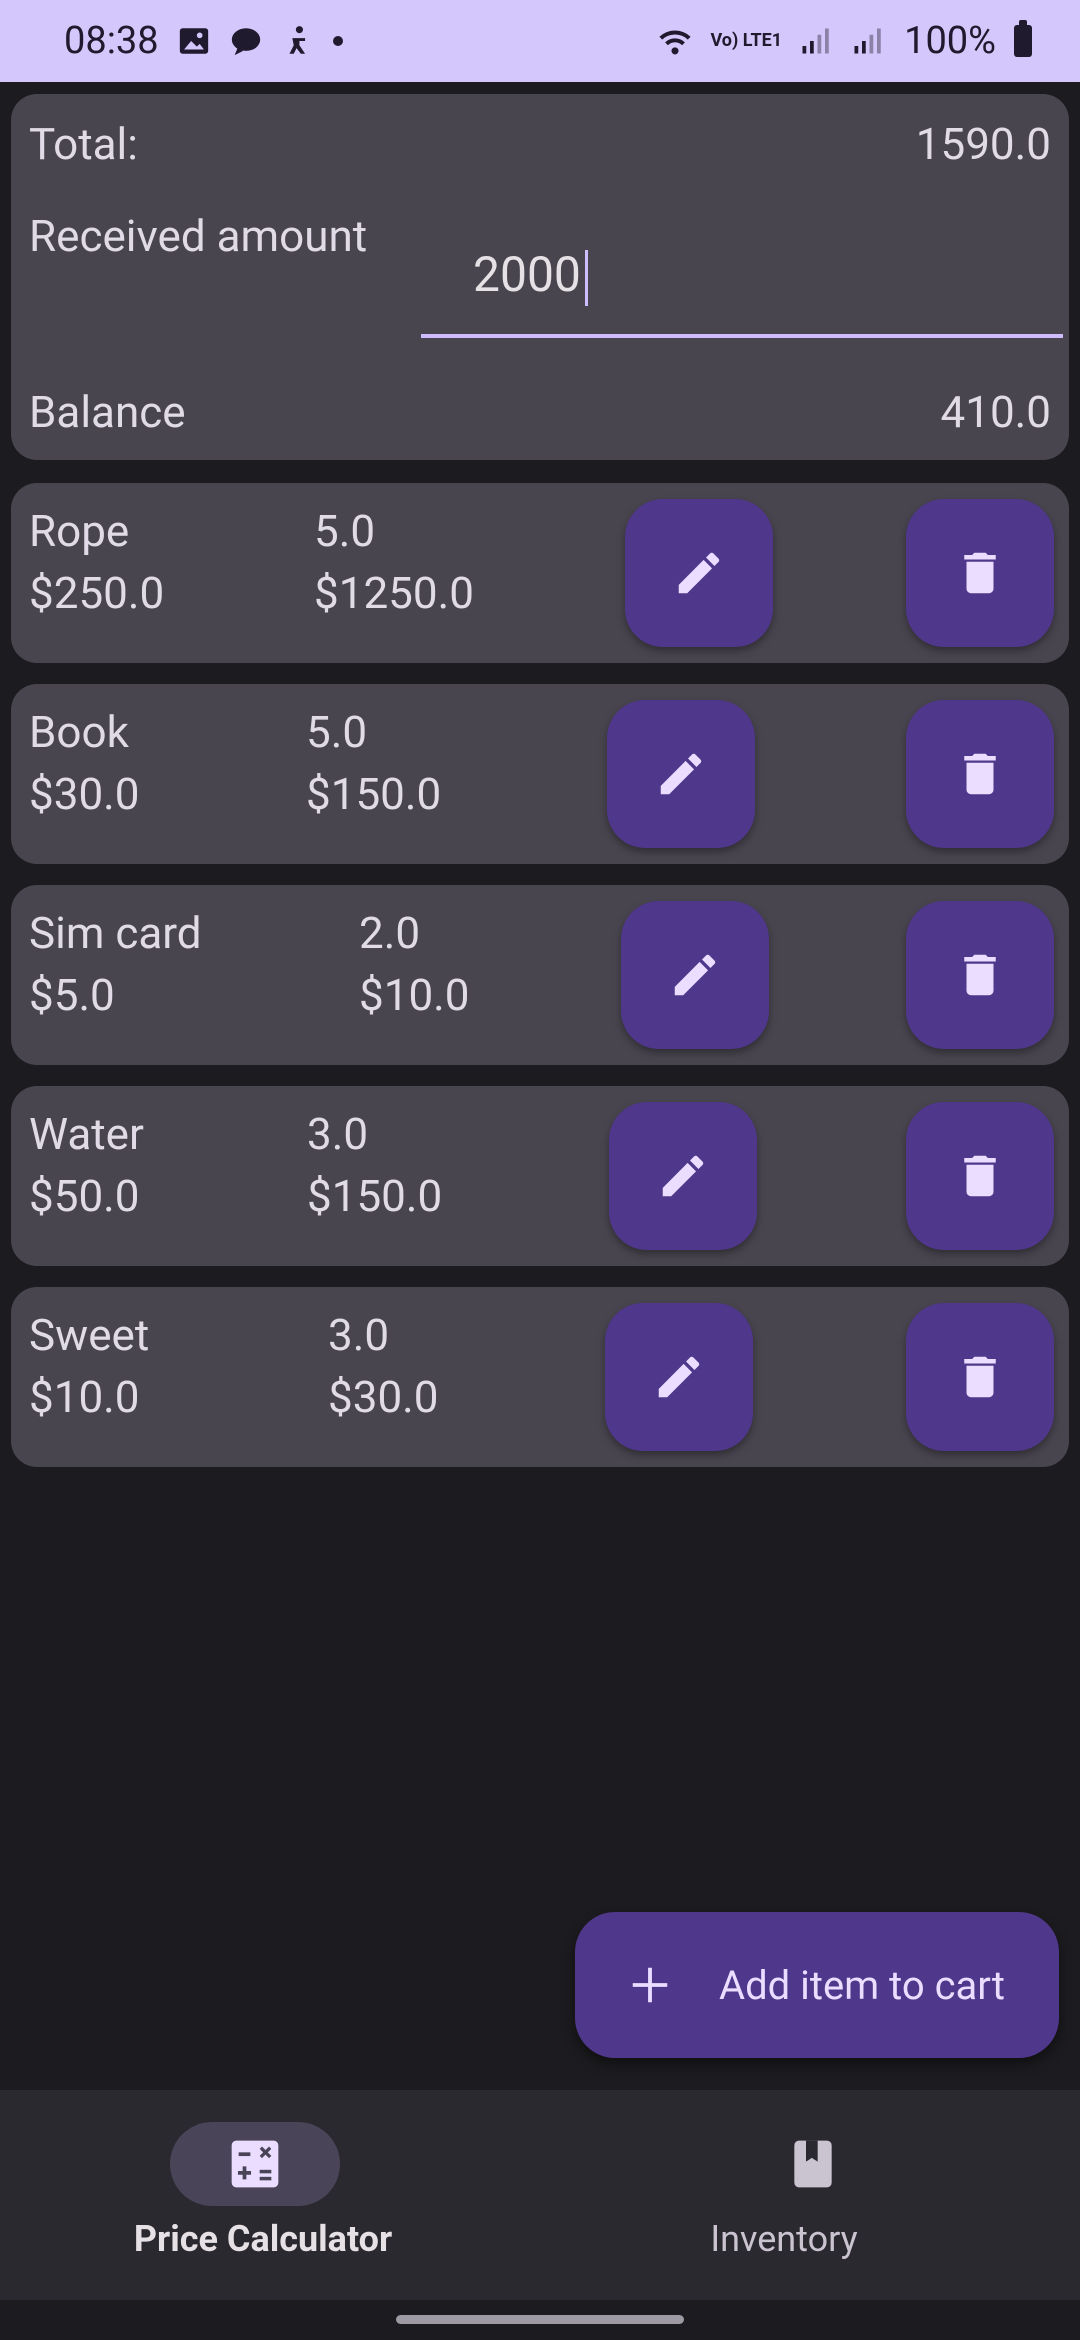  I want to click on item-name: Rope, so click(79, 531).